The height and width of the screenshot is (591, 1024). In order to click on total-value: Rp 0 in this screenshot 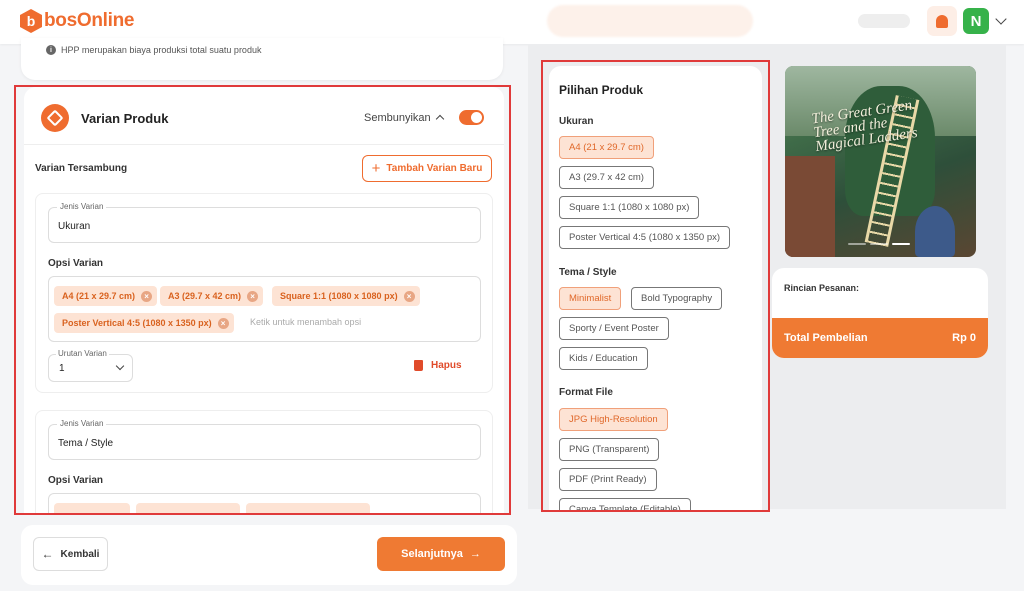, I will do `click(964, 338)`.